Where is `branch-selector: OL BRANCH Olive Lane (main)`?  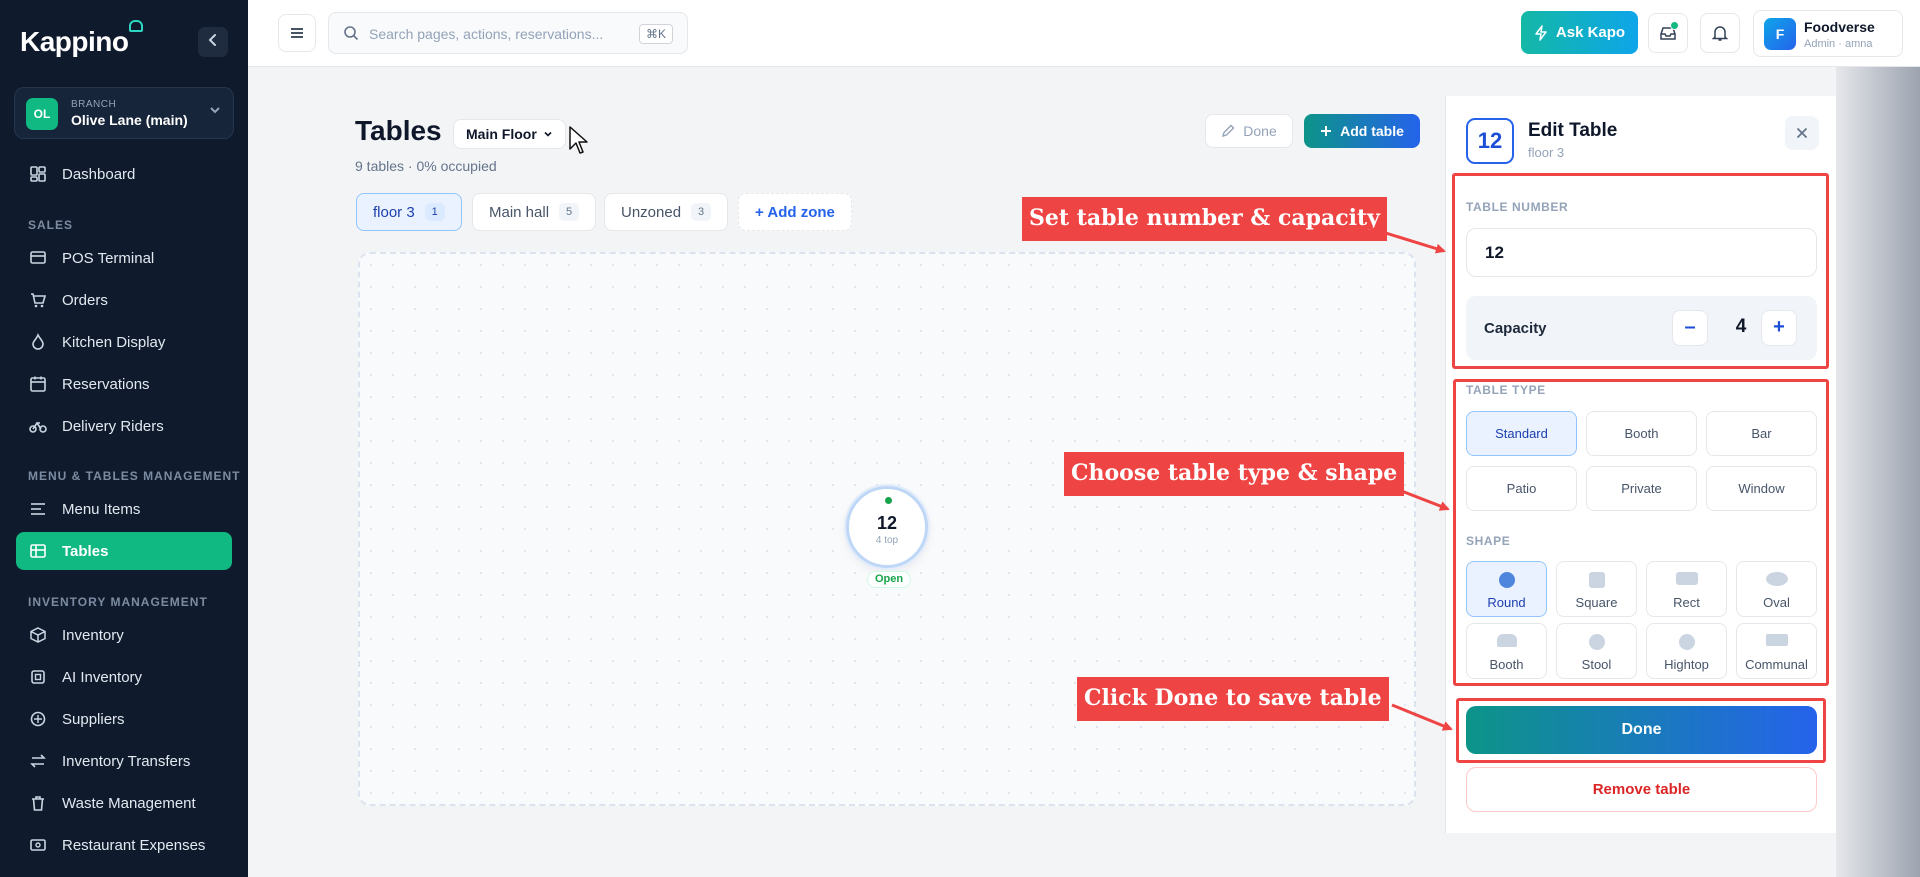
branch-selector: OL BRANCH Olive Lane (main) is located at coordinates (124, 113).